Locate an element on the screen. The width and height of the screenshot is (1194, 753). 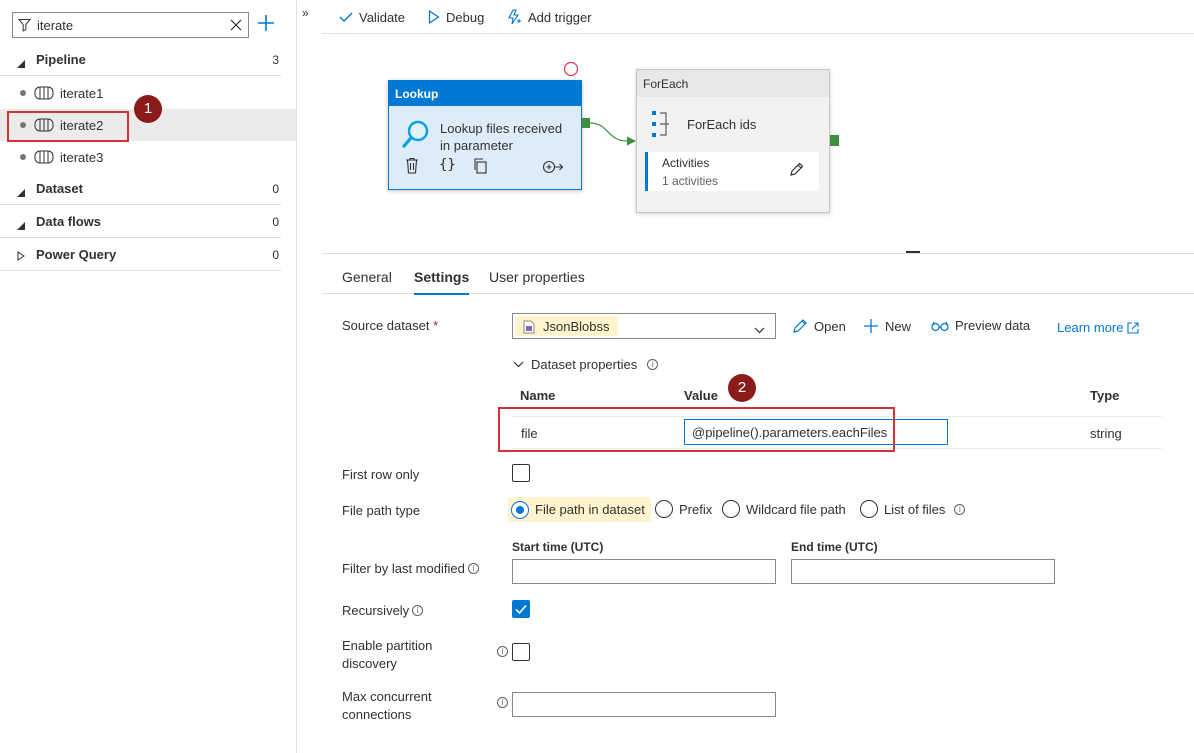
pipeline-item-iterate3: iterate3 is located at coordinates (148, 157).